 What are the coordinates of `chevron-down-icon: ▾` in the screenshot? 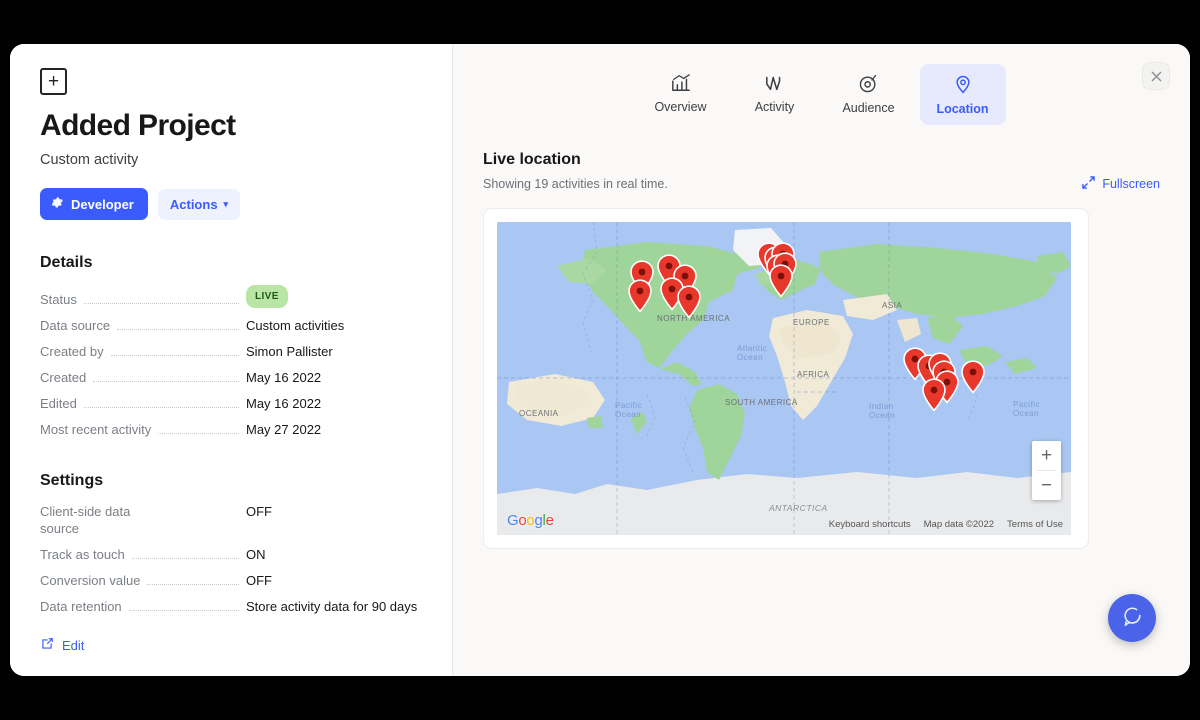 It's located at (226, 203).